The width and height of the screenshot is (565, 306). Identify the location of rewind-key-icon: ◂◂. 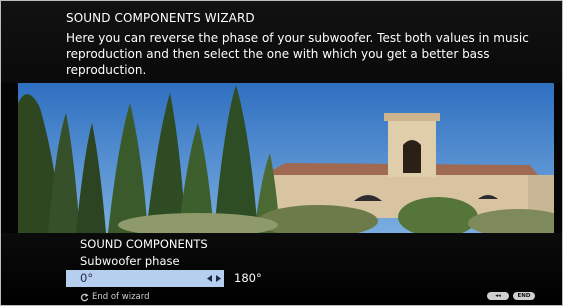
(498, 296).